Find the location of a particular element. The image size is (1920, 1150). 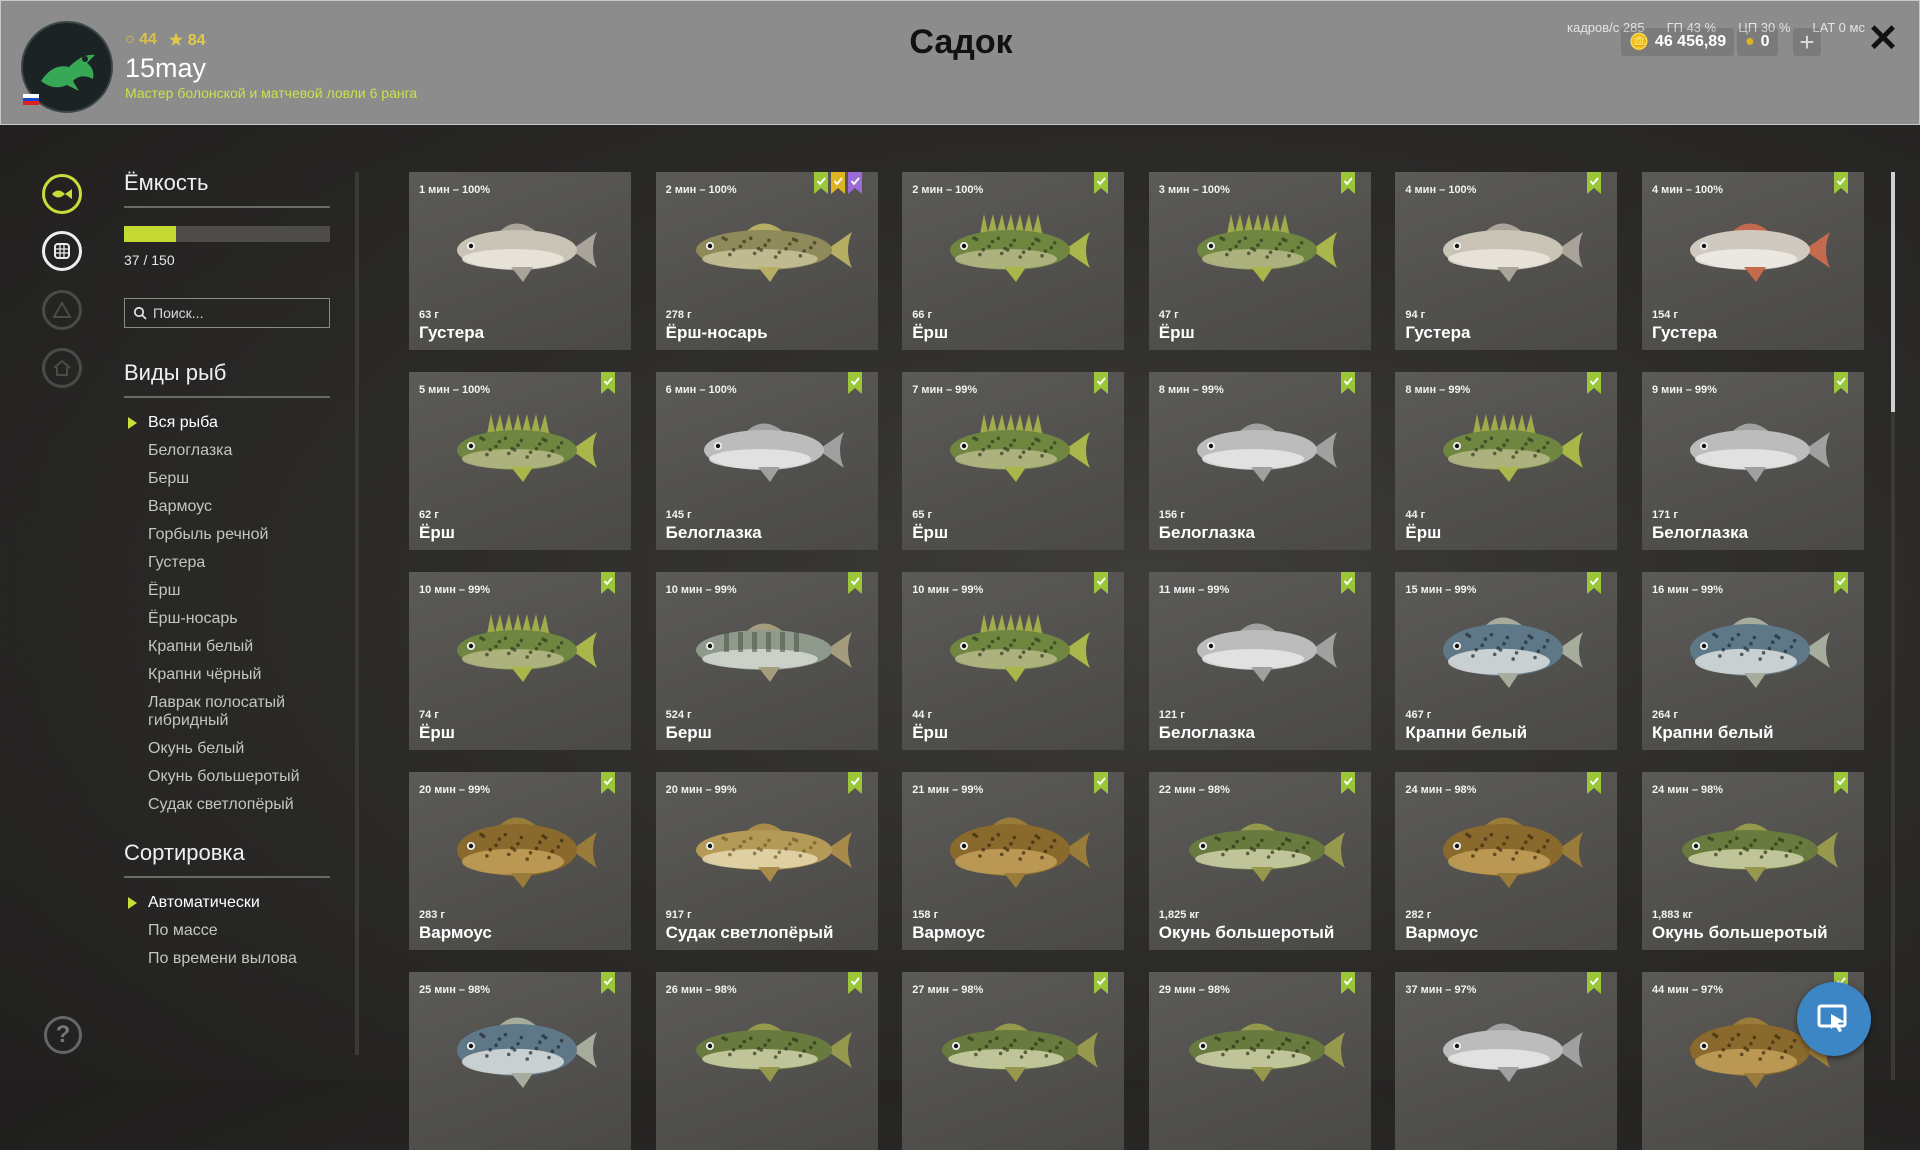

fish-name: Крапни белый is located at coordinates (1466, 732).